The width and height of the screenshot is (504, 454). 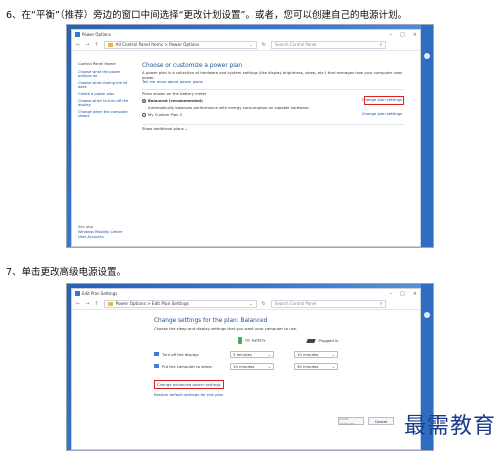 I want to click on sidebar-item: Create a power plan, so click(x=104, y=94).